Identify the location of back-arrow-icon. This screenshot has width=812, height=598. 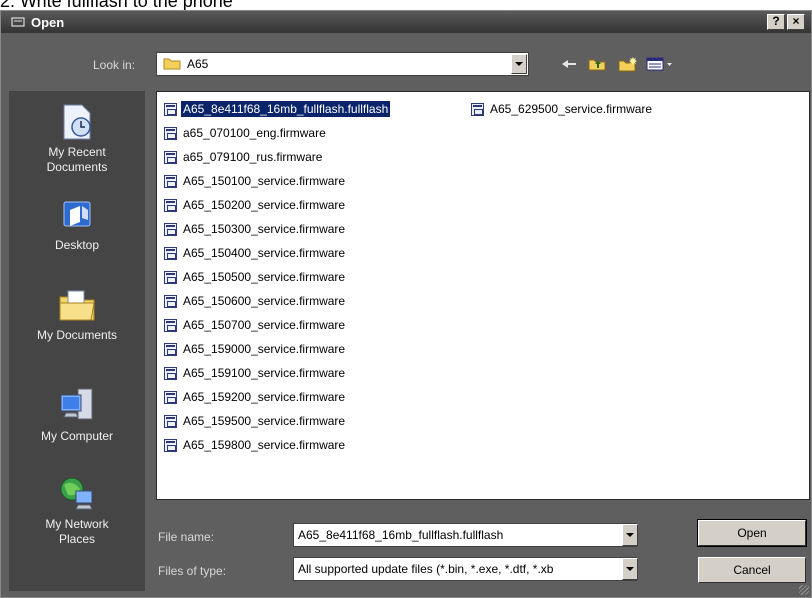
(569, 64).